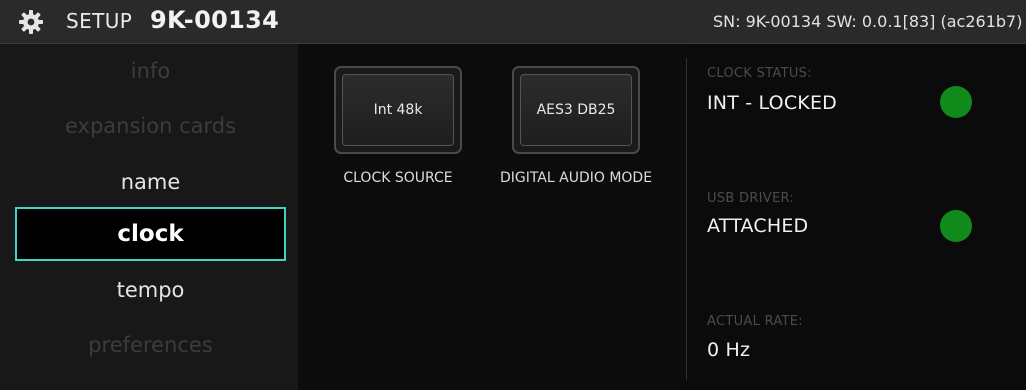 The image size is (1026, 390). I want to click on clock-source-caption: CLOCK SOURCE, so click(398, 178).